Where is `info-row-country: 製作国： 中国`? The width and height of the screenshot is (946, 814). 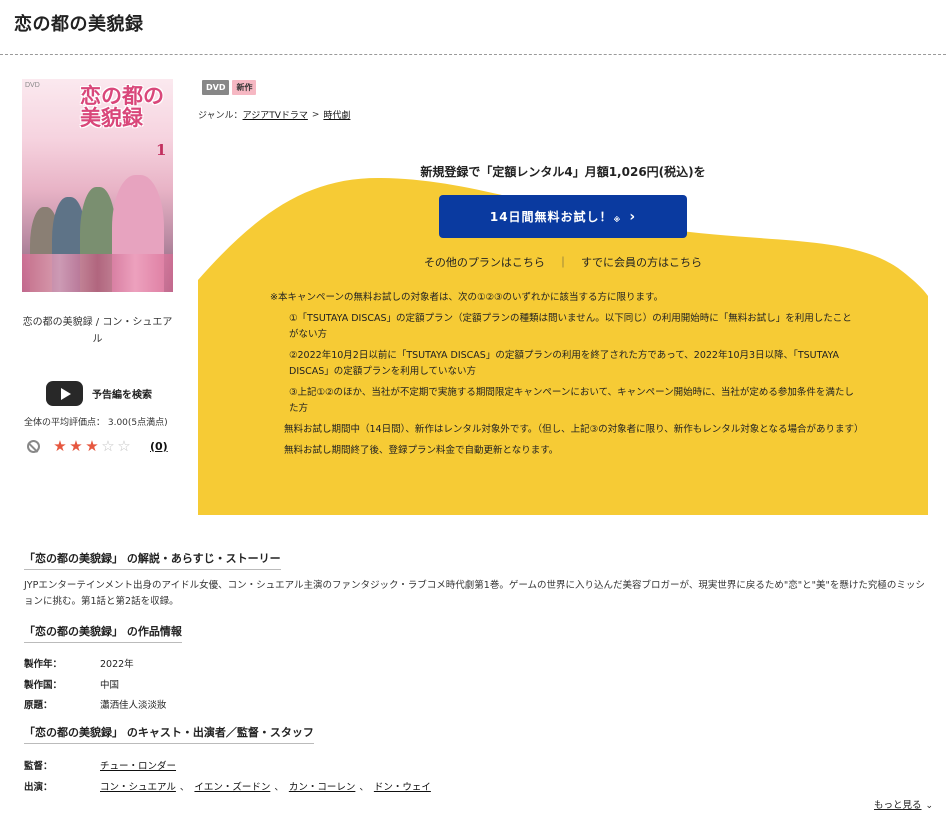
info-row-country: 製作国： 中国 is located at coordinates (71, 684).